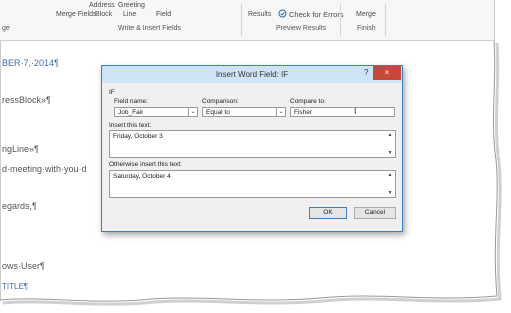 This screenshot has width=511, height=313. Describe the element at coordinates (366, 28) in the screenshot. I see `group-finish: Finish` at that location.